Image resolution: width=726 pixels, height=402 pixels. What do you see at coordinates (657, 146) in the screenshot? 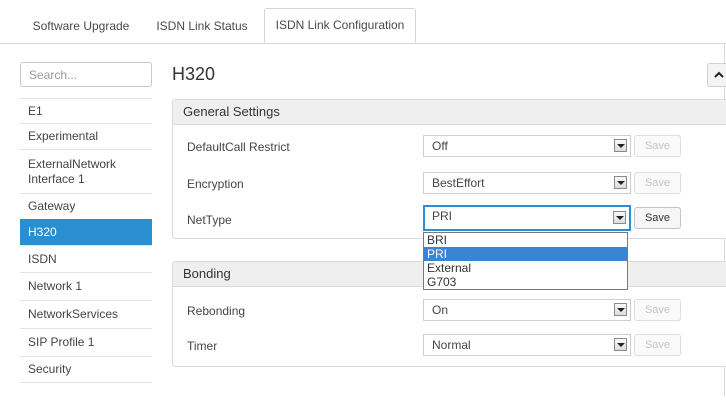
I see `defaultcall-restrict-save-button: Save` at bounding box center [657, 146].